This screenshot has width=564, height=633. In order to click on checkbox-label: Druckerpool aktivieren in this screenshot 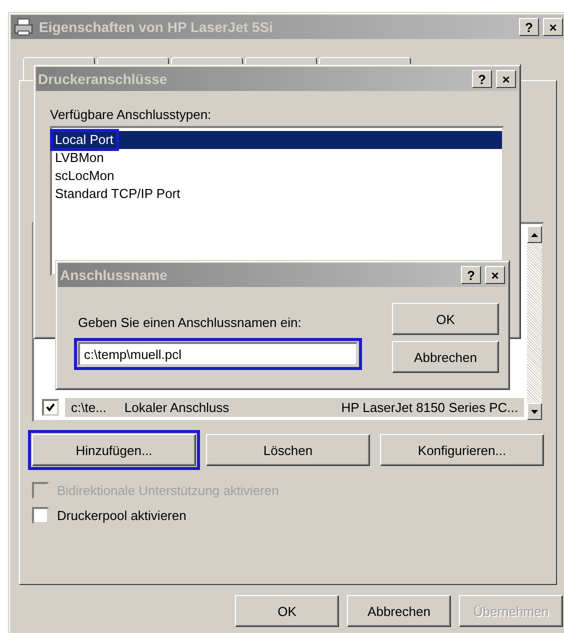, I will do `click(121, 515)`.